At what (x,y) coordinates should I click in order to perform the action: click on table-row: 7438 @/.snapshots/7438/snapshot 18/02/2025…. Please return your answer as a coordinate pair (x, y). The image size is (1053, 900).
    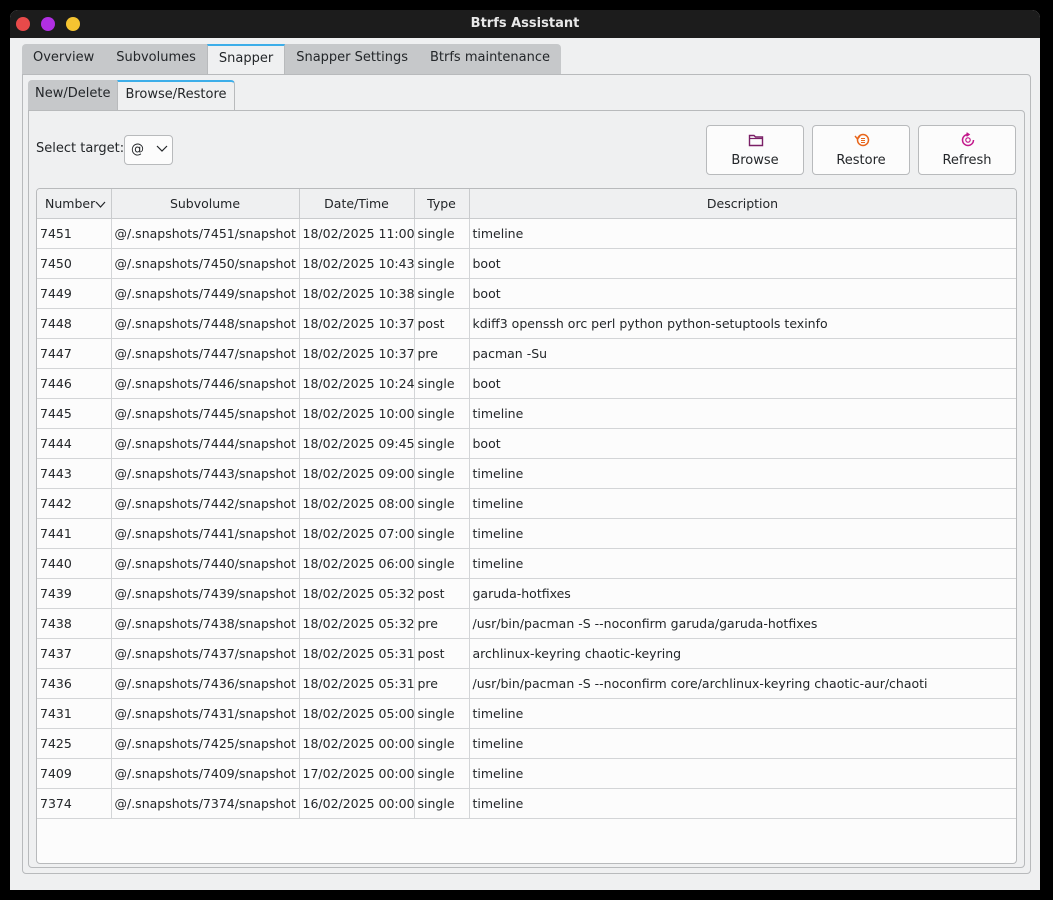
    Looking at the image, I should click on (526, 623).